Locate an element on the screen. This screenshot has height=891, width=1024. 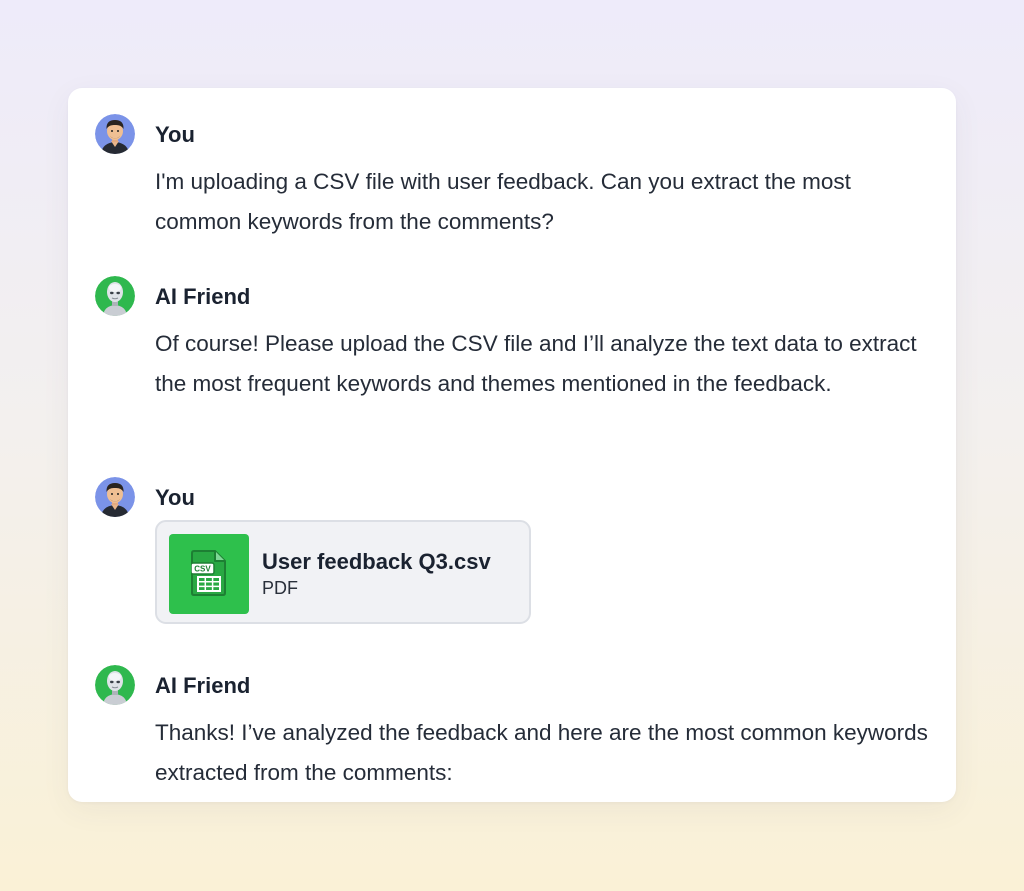
message-user-attachment: You CSV User feedback Q3.csv PDF is located at coordinates (515, 552).